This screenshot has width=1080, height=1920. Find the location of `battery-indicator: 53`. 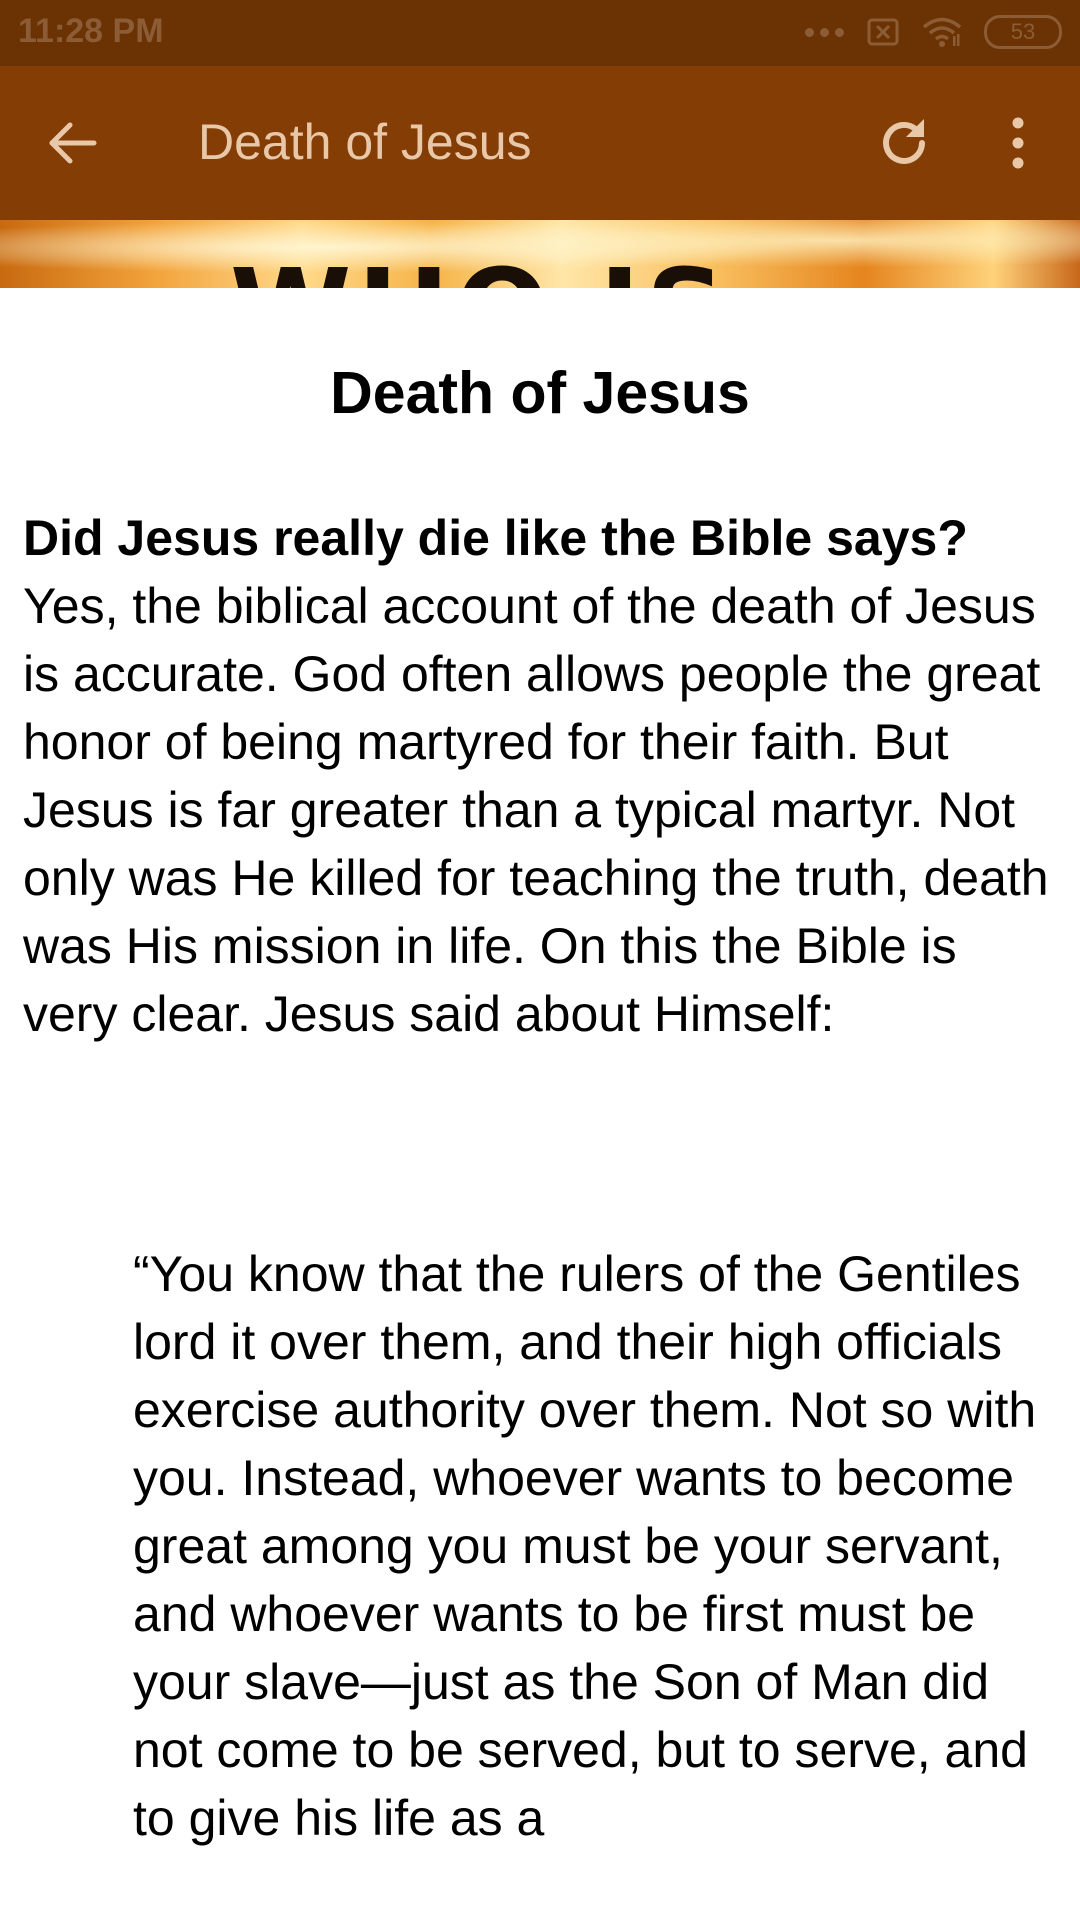

battery-indicator: 53 is located at coordinates (1023, 32).